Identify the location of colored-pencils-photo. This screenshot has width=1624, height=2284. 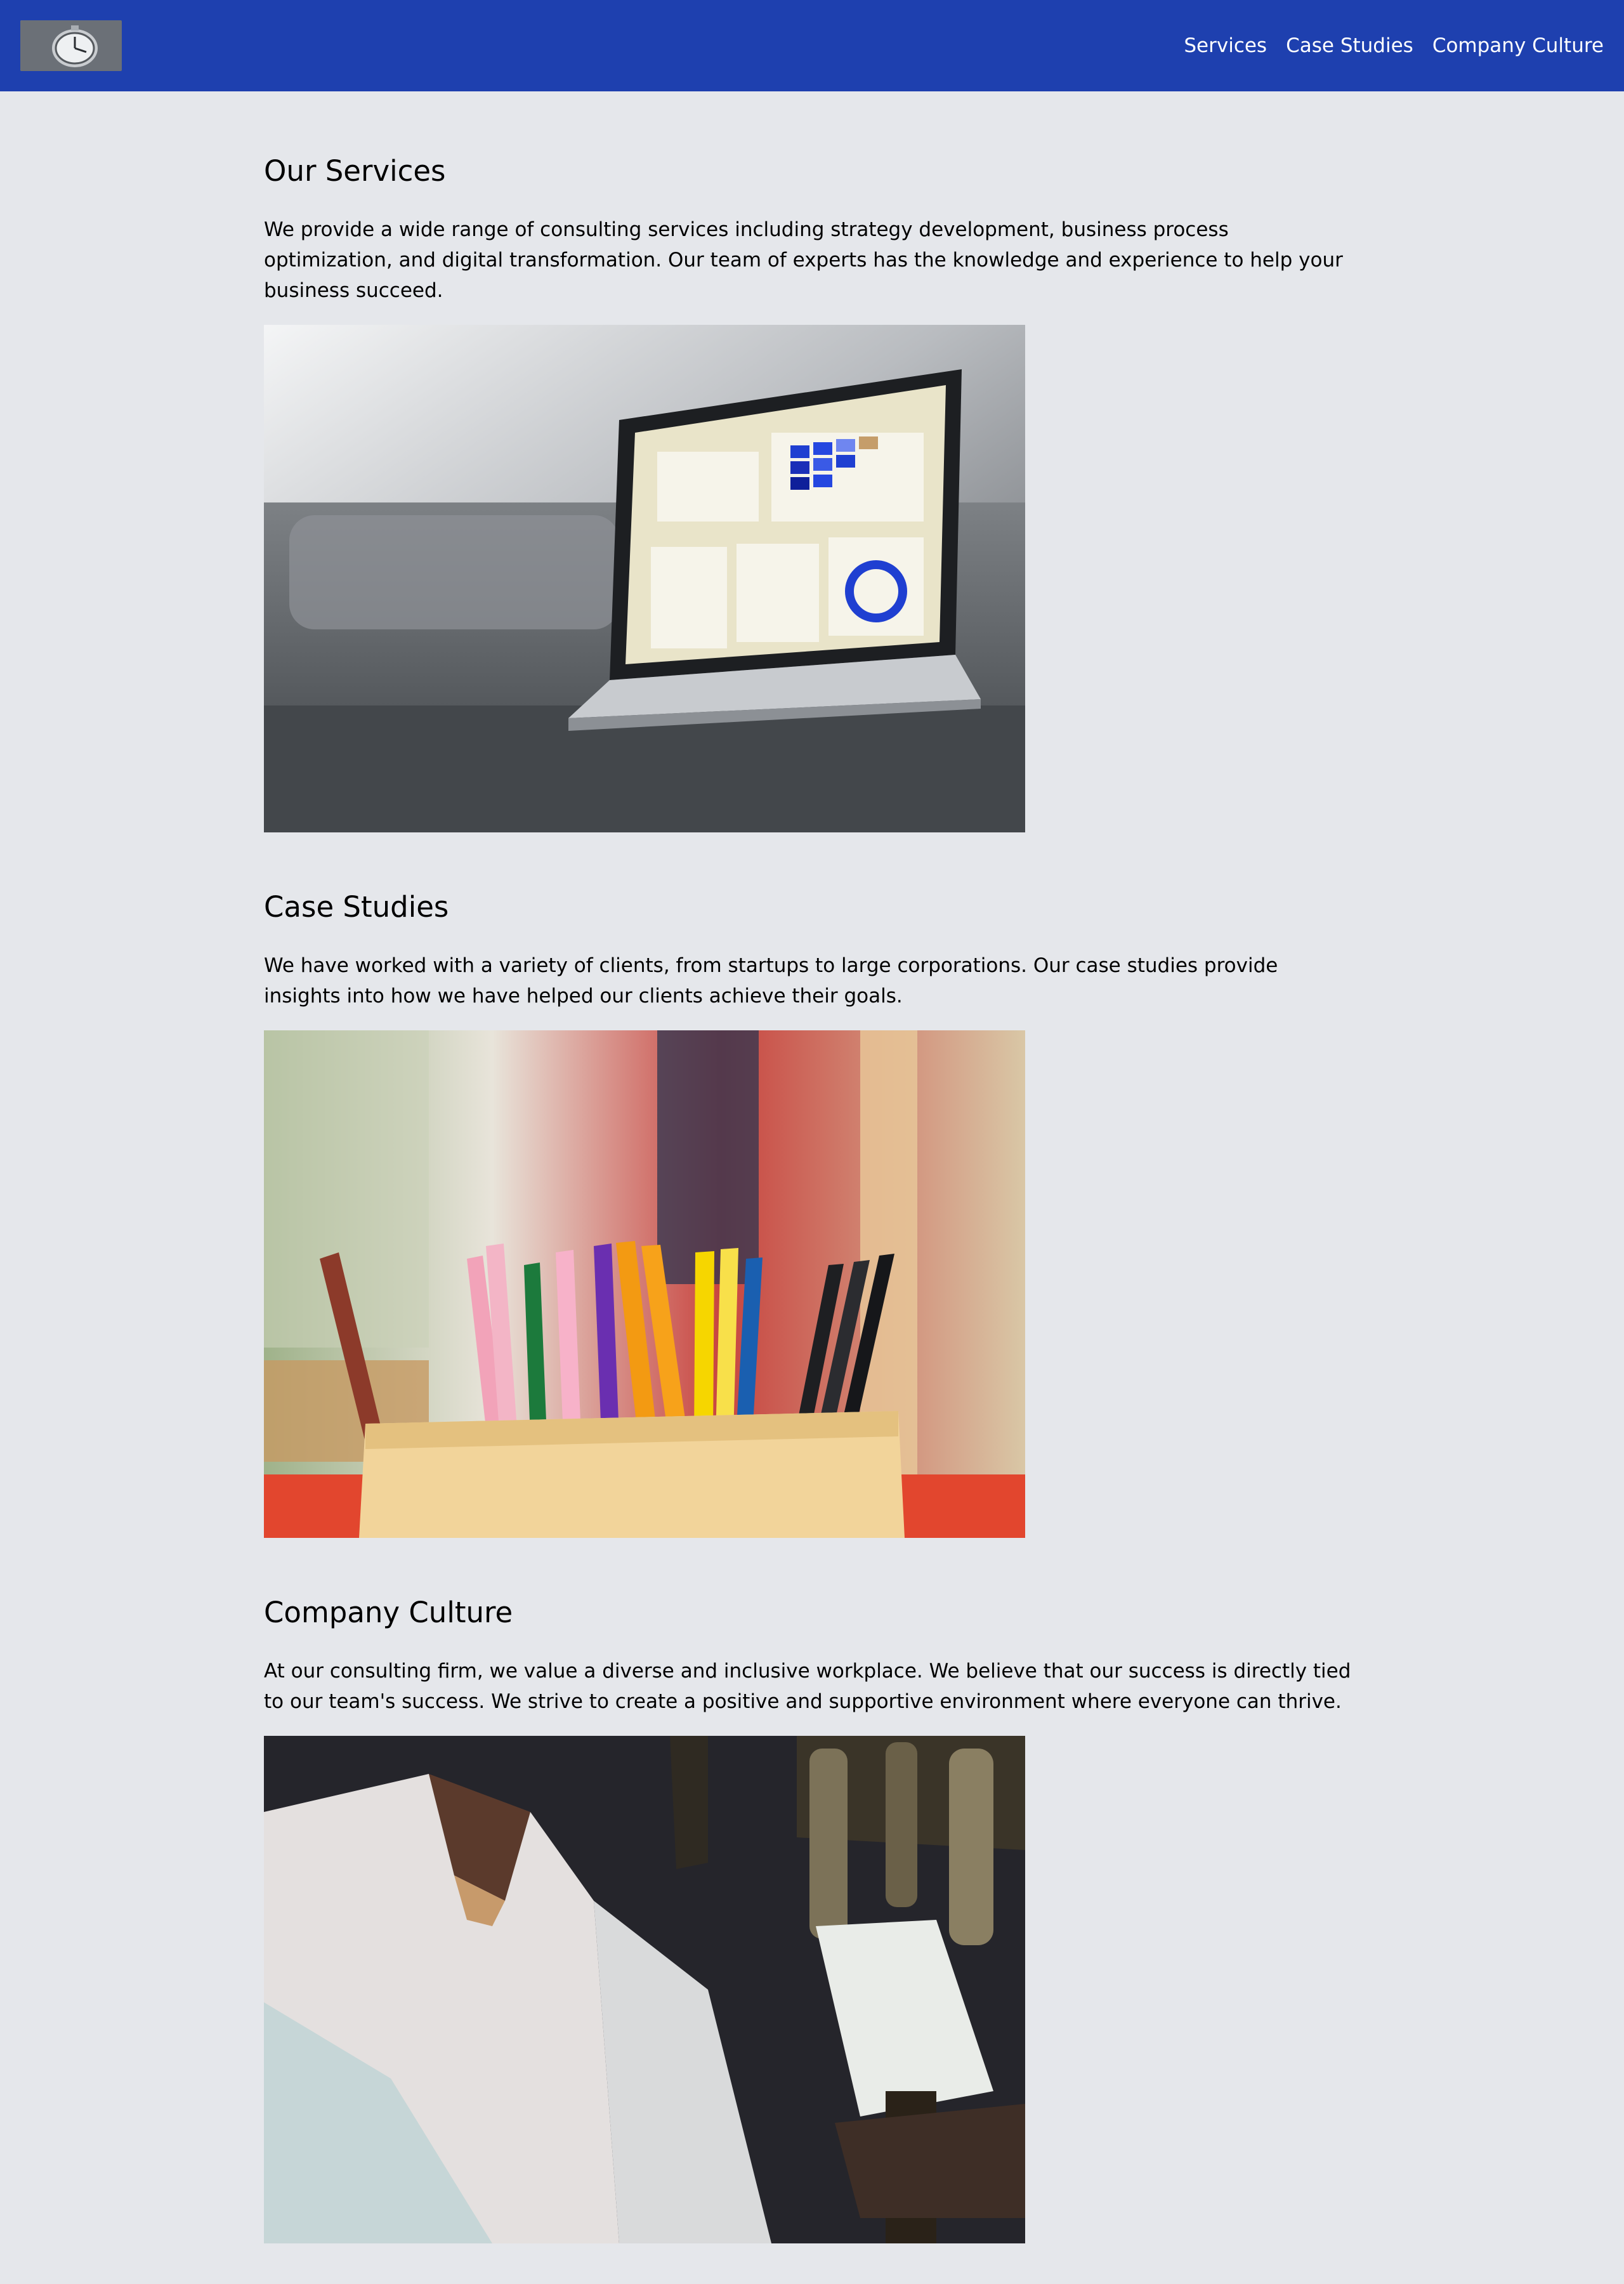
(645, 1284).